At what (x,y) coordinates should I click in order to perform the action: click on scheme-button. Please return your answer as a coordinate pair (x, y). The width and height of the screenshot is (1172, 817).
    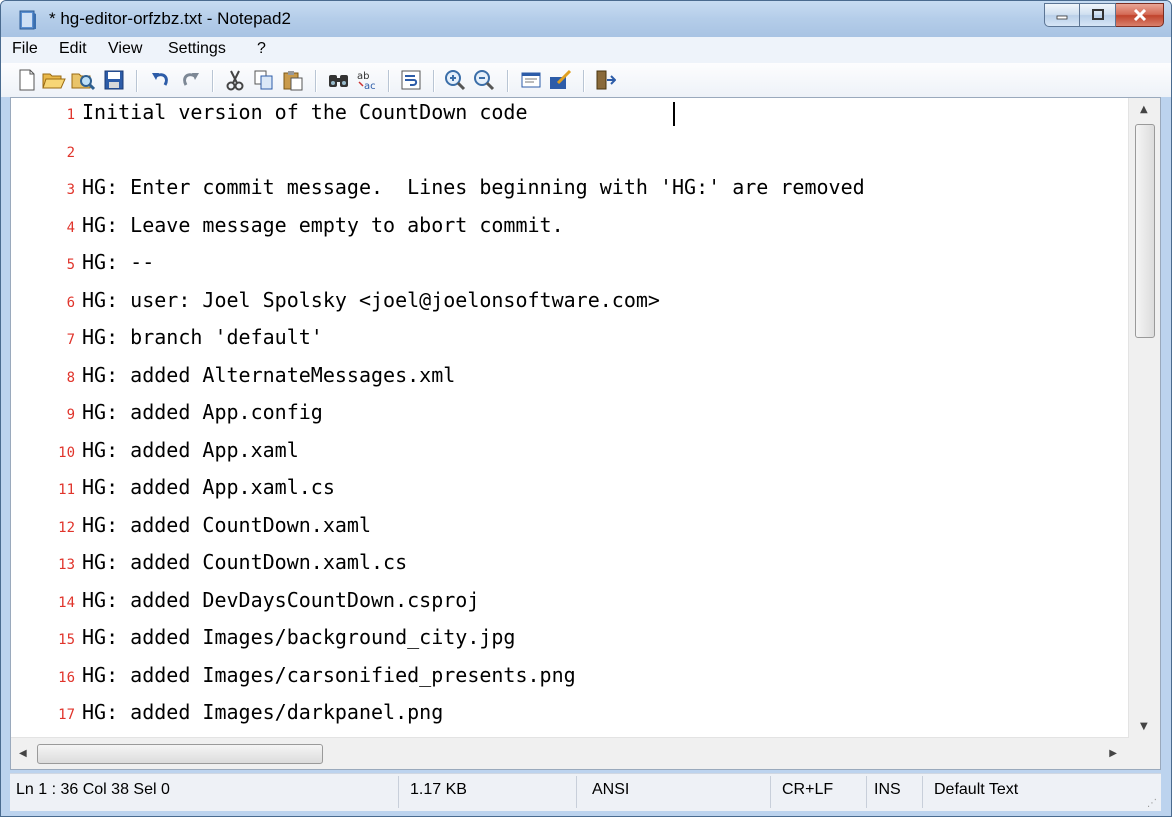
    Looking at the image, I should click on (531, 80).